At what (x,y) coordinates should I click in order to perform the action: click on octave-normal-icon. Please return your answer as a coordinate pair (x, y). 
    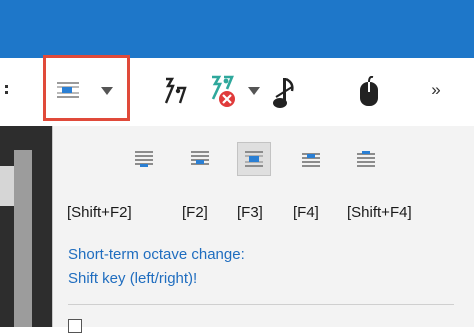
    Looking at the image, I should click on (254, 159).